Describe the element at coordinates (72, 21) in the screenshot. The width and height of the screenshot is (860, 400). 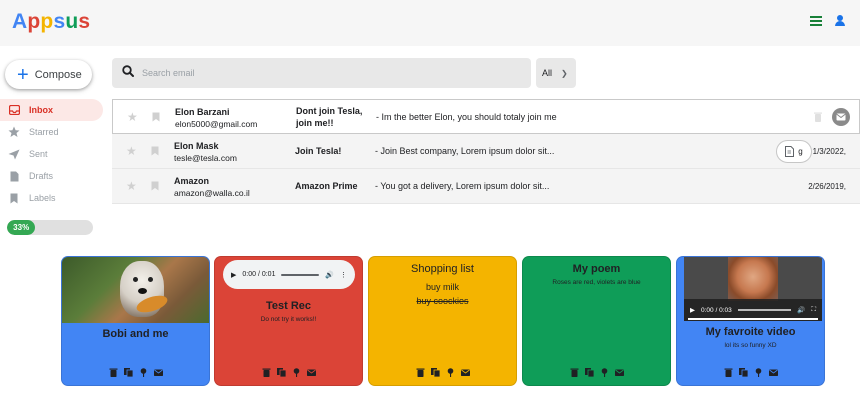
I see `logo-letter: u` at that location.